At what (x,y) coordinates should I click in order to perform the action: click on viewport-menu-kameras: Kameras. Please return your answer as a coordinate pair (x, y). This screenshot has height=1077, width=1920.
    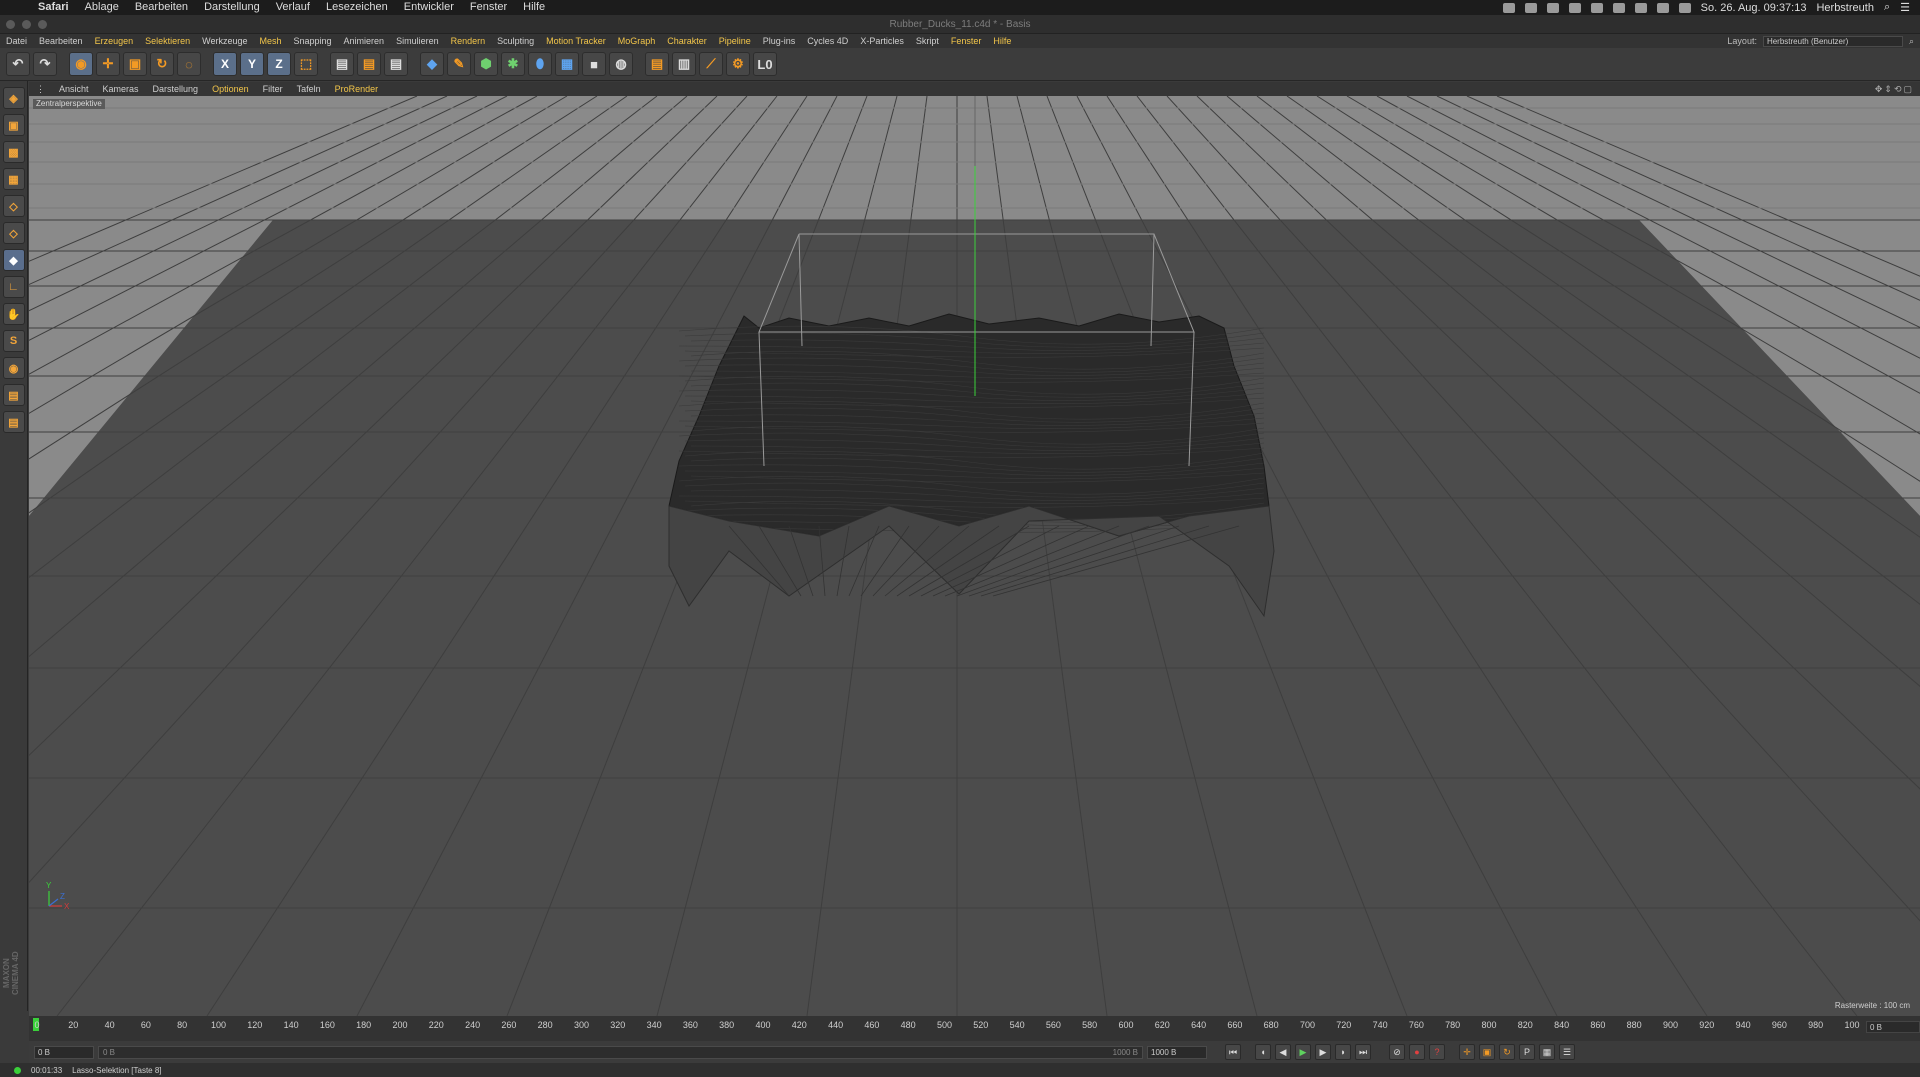
    Looking at the image, I should click on (121, 89).